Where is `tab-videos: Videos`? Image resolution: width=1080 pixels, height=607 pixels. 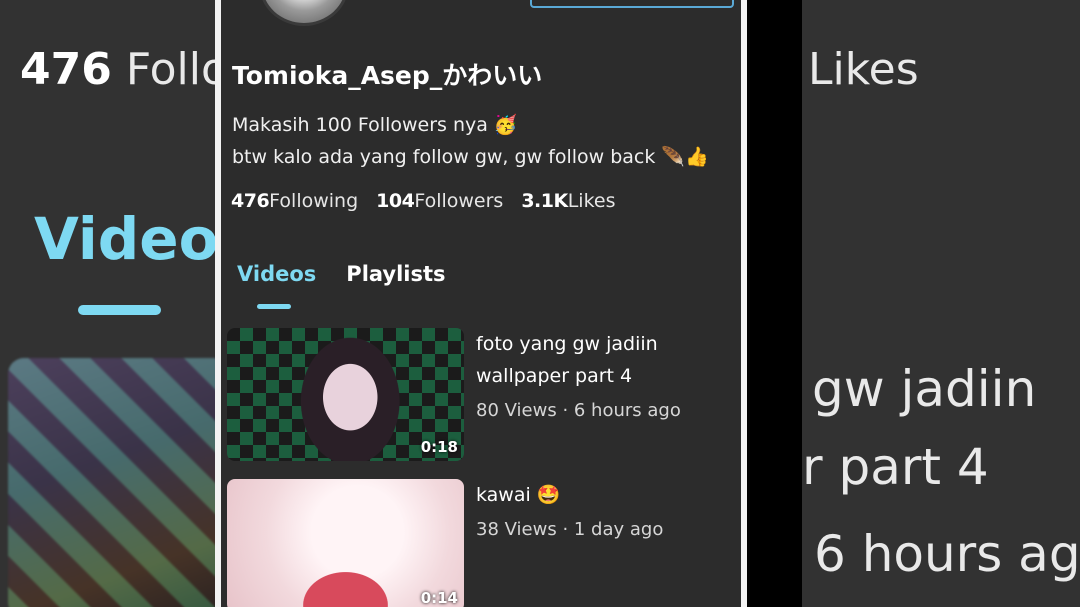 tab-videos: Videos is located at coordinates (276, 274).